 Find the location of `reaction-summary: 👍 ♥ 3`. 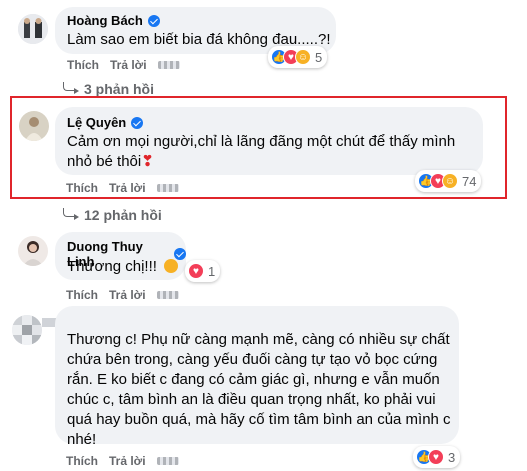

reaction-summary: 👍 ♥ 3 is located at coordinates (437, 457).